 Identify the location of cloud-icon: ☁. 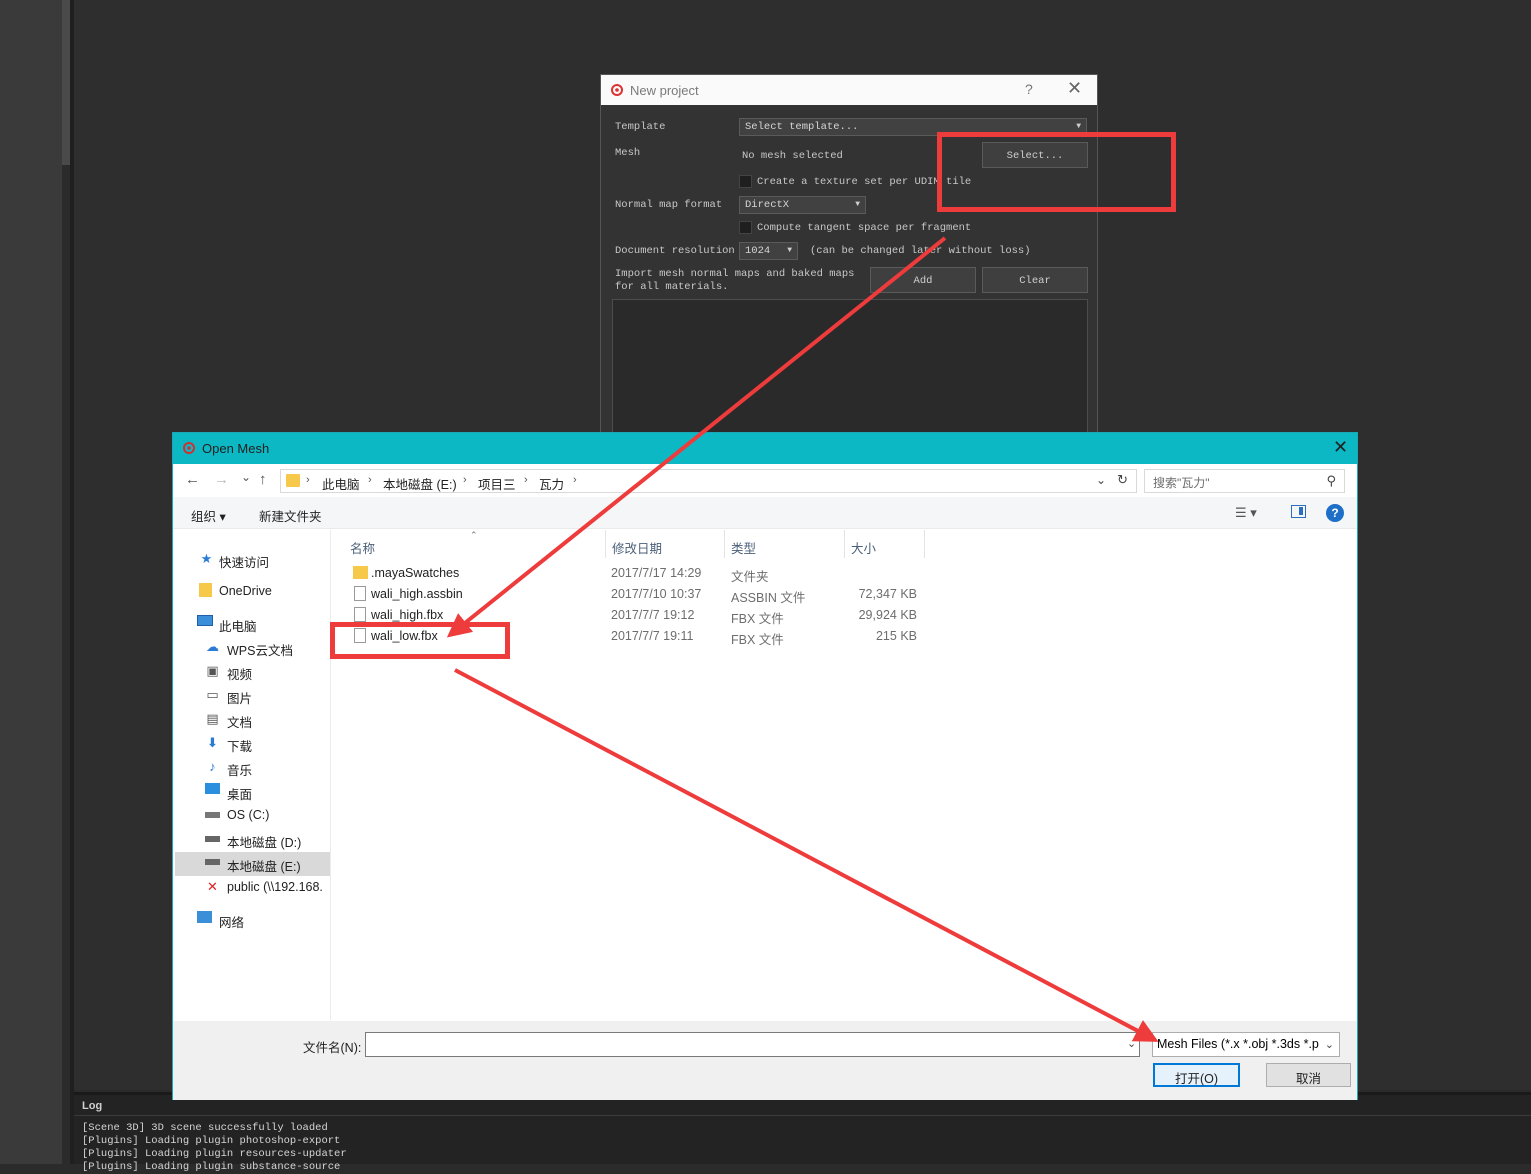
(212, 646).